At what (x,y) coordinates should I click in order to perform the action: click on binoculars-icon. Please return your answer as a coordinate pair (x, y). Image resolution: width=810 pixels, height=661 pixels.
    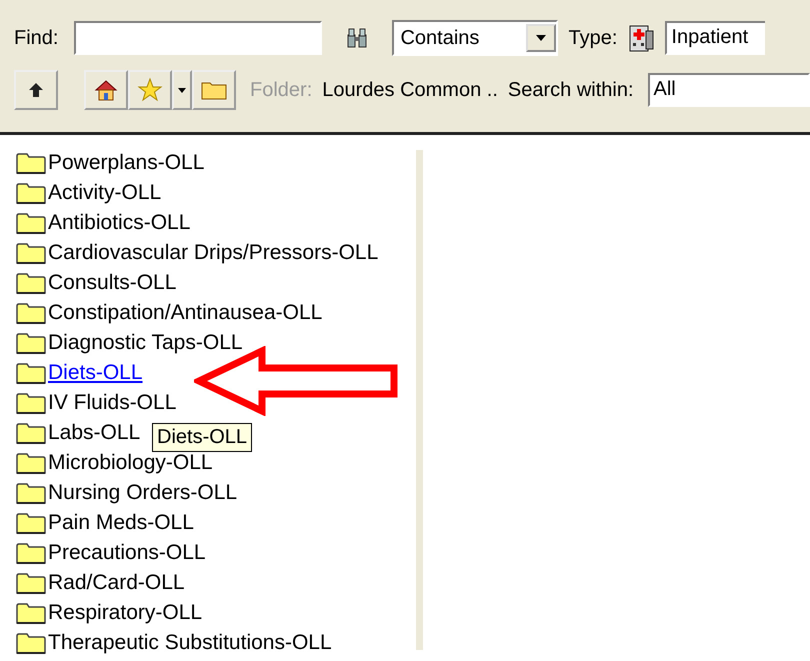
    Looking at the image, I should click on (357, 38).